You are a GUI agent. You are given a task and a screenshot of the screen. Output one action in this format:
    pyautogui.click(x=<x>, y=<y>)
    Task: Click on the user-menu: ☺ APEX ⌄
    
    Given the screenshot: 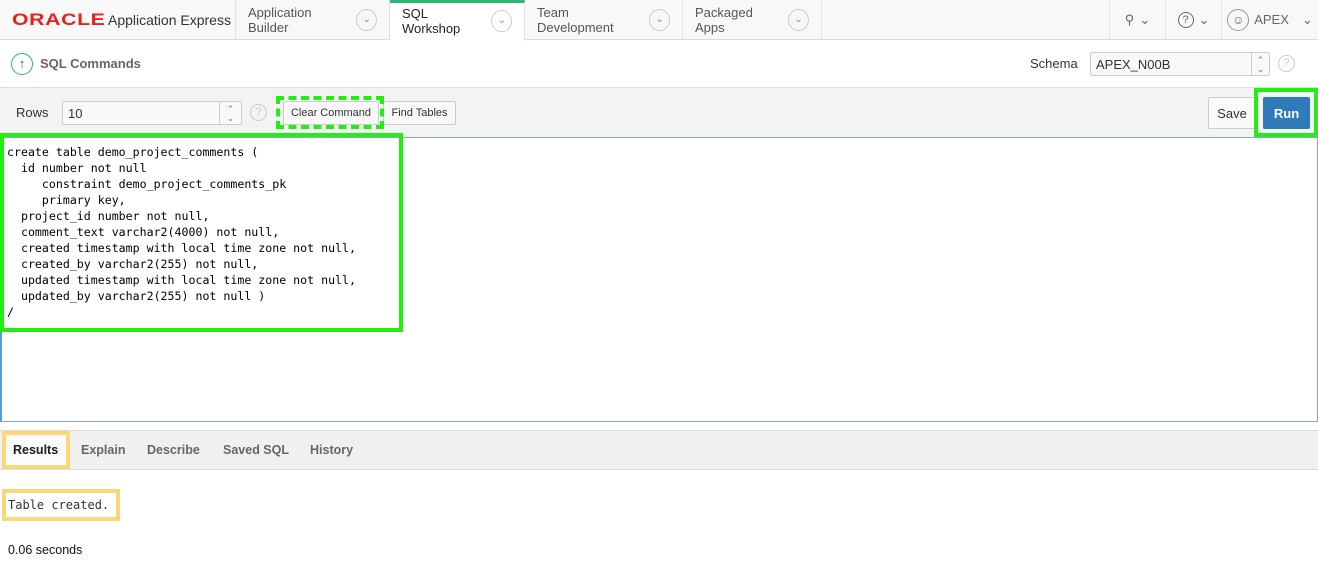 What is the action you would take?
    pyautogui.click(x=1269, y=19)
    